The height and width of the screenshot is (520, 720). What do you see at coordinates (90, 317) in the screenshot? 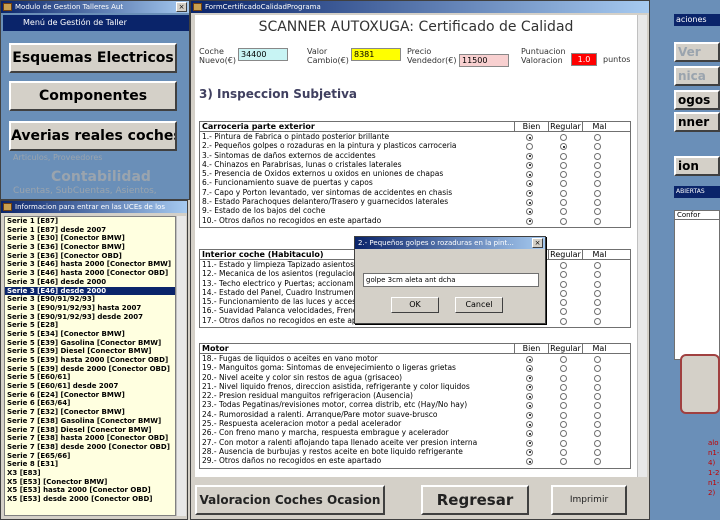
I see `list-item: Serie 3 [E90/91/92/93] desde 2007` at bounding box center [90, 317].